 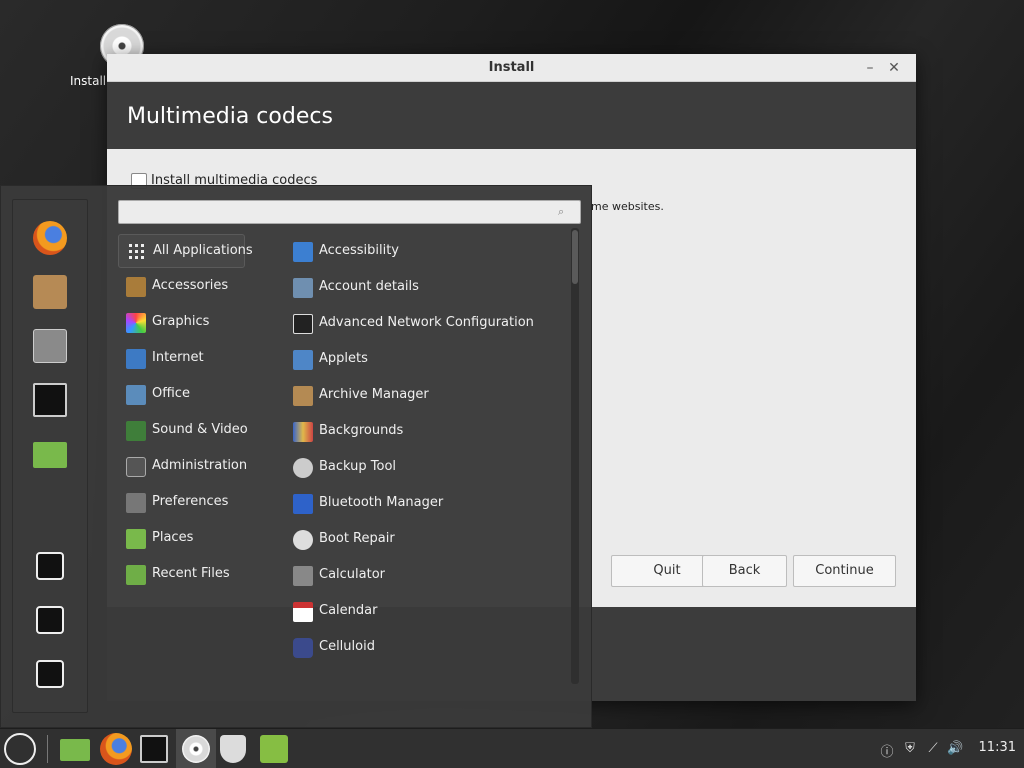 I want to click on calculator-icon, so click(x=303, y=576).